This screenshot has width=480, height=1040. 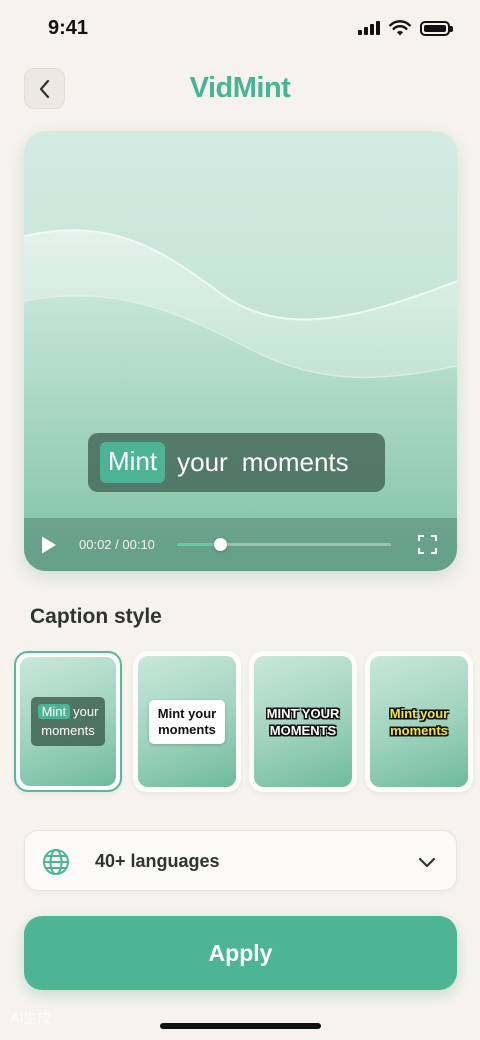 What do you see at coordinates (54, 711) in the screenshot?
I see `style-preview-highlight: Mint` at bounding box center [54, 711].